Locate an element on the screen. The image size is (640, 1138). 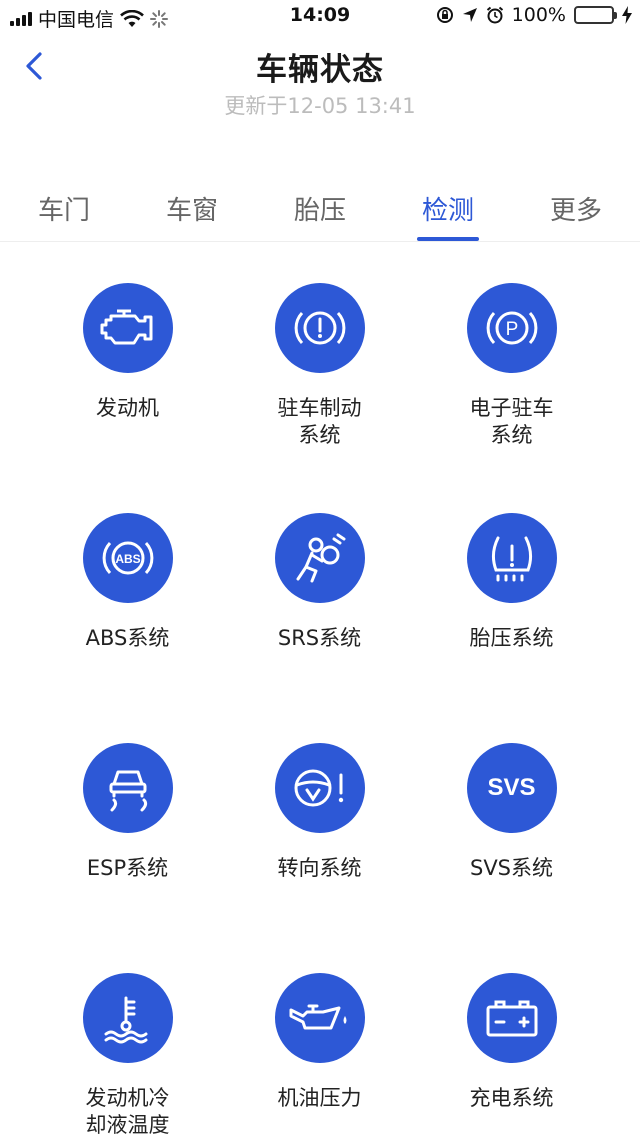
abs-icon: ABS is located at coordinates (127, 558).